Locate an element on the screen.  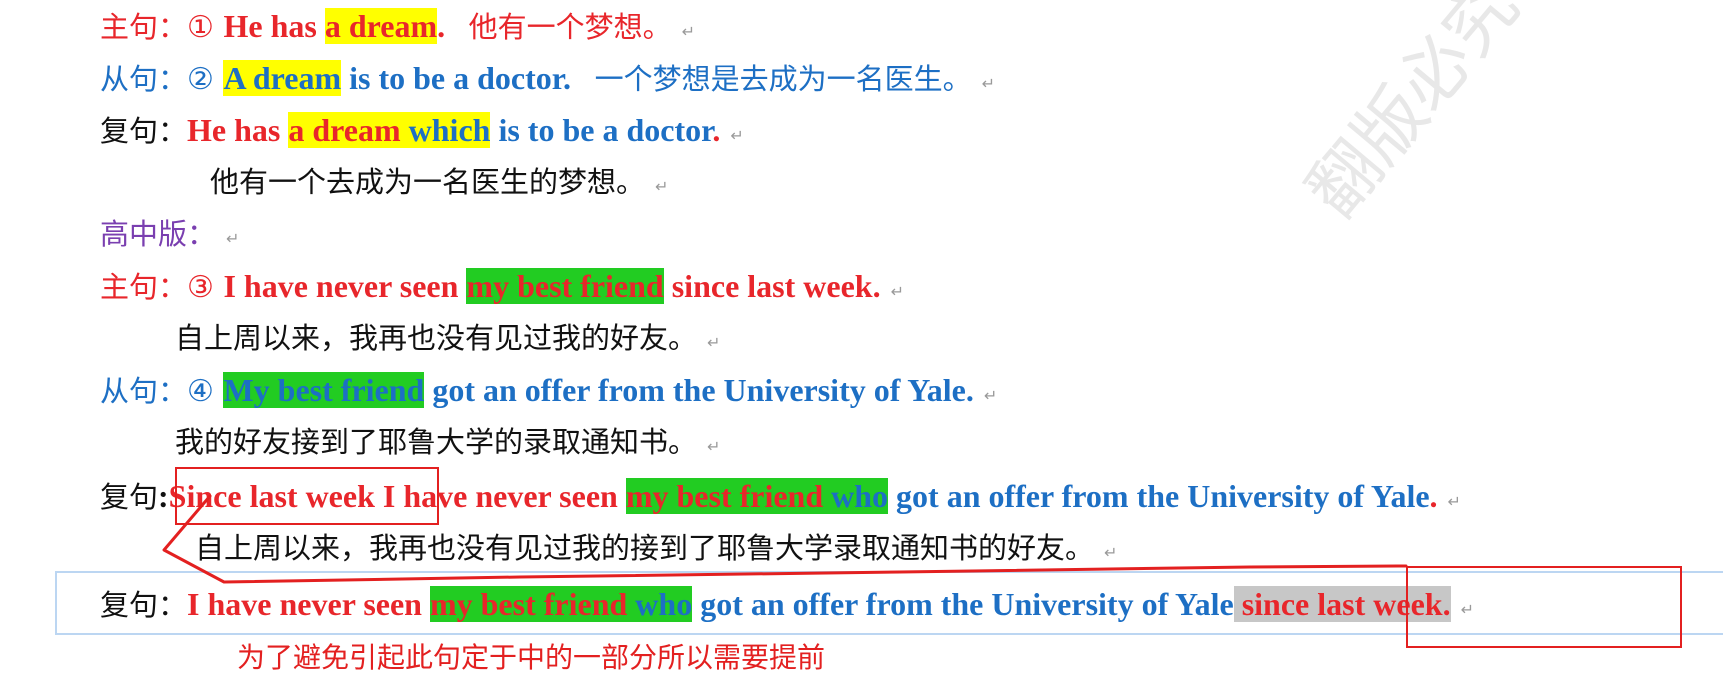
annotation-note: 为了避免引起此句定于中的一部分所以需要提前 is located at coordinates (531, 657).